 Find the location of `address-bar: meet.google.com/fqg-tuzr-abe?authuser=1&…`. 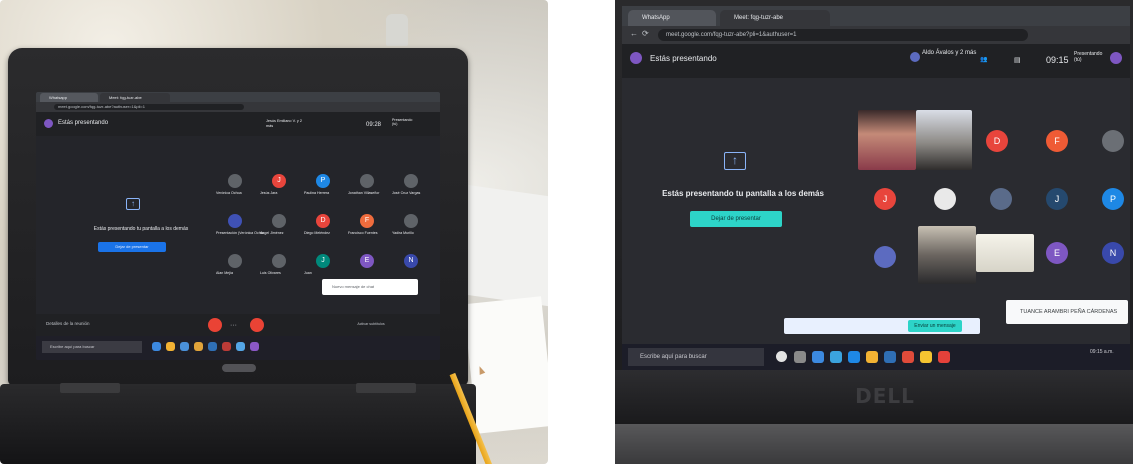

address-bar: meet.google.com/fqg-tuzr-abe?authuser=1&… is located at coordinates (149, 107).